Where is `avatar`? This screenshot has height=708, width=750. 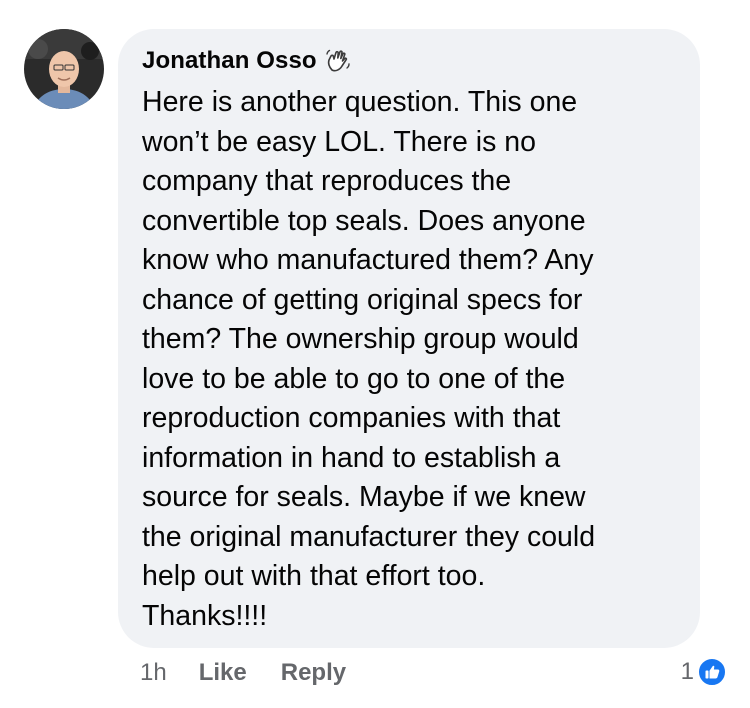 avatar is located at coordinates (64, 69).